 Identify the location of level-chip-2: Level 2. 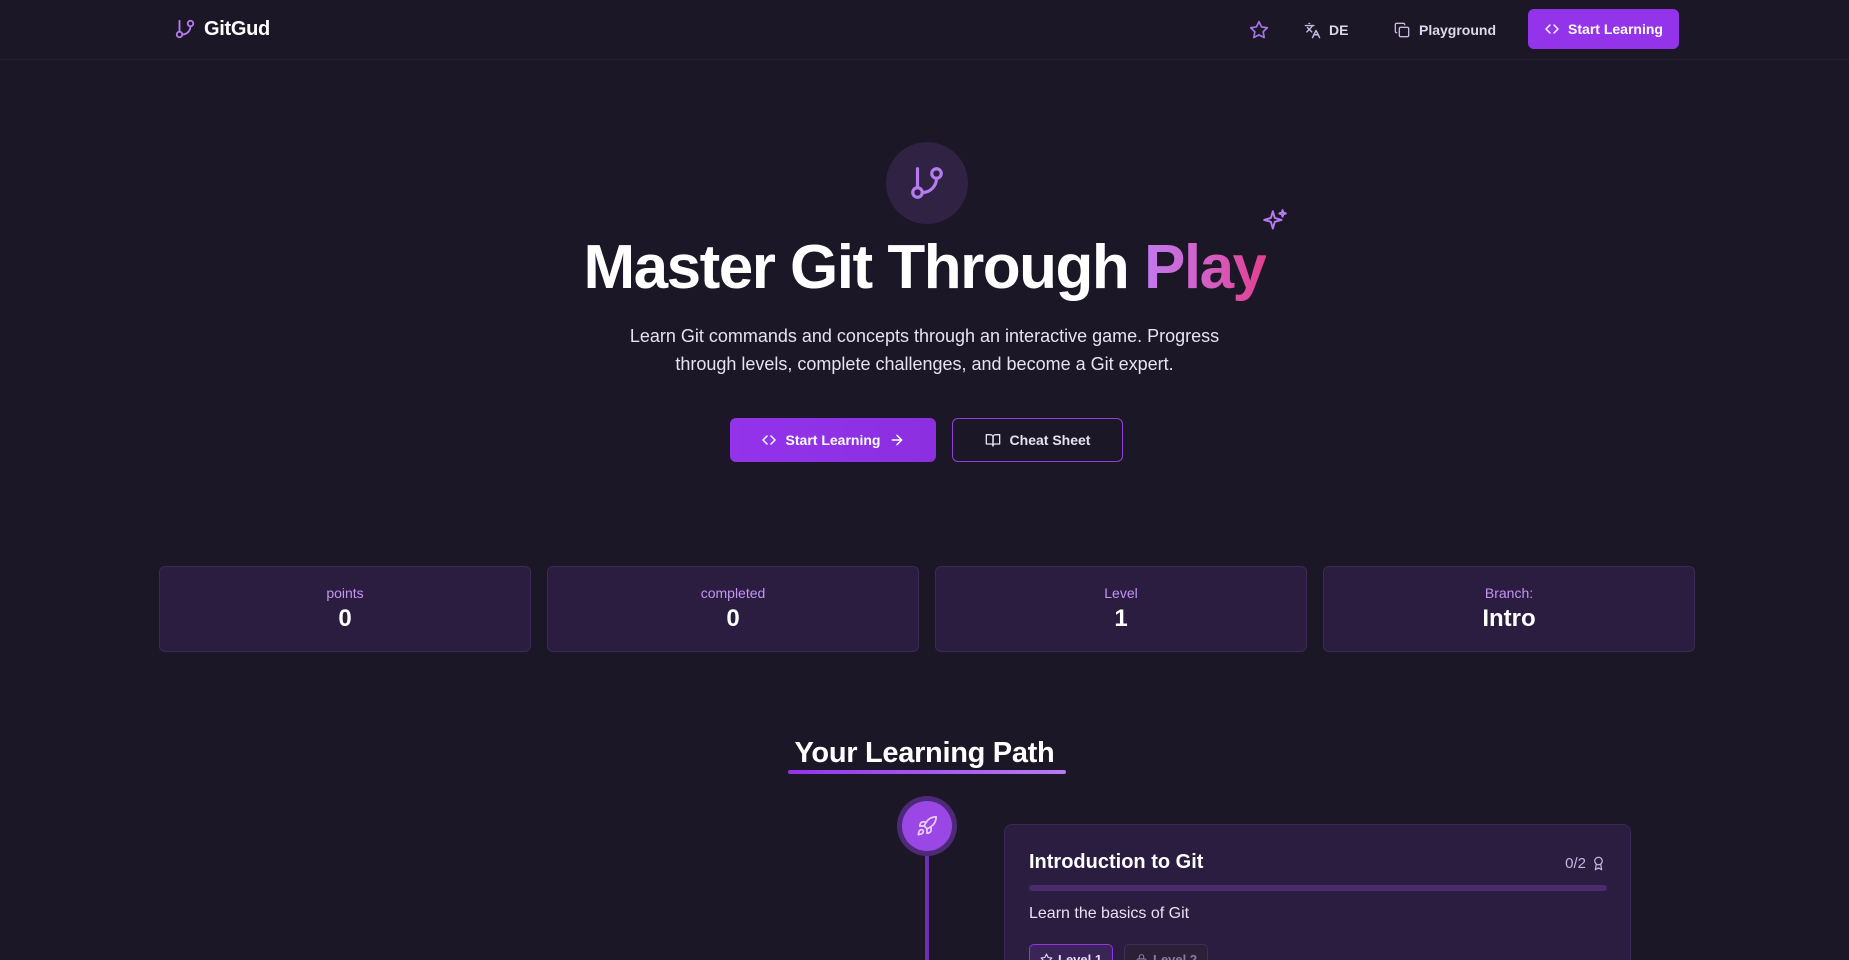
(1166, 952).